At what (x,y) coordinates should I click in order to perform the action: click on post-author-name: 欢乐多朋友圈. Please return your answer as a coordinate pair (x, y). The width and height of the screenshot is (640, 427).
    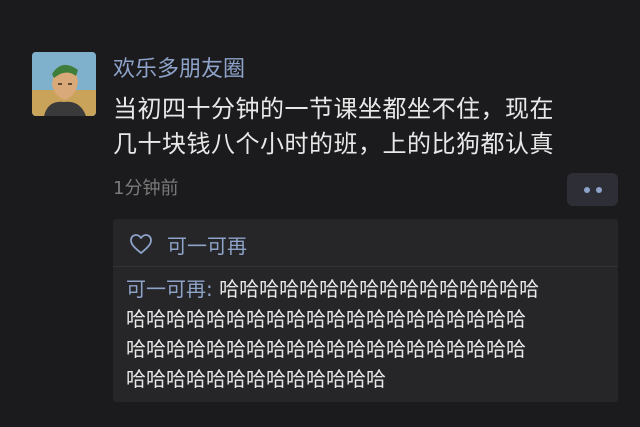
    Looking at the image, I should click on (179, 70).